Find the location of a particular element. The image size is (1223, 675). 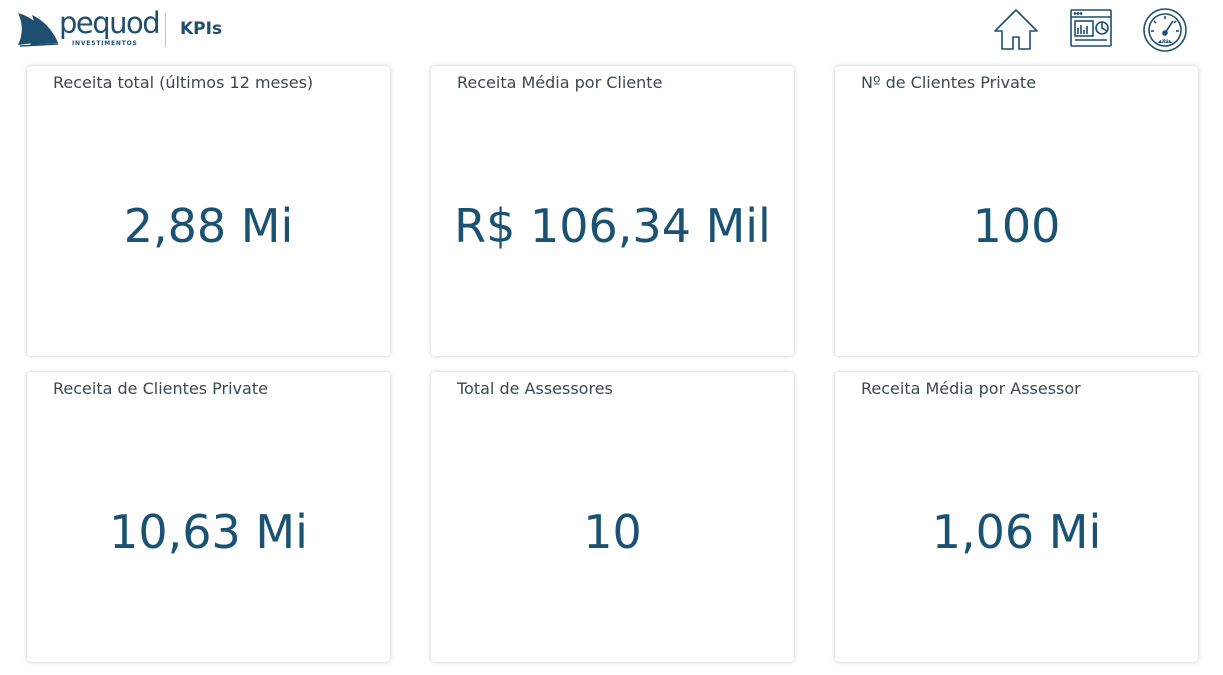

kpi-nav-button: KPI is located at coordinates (1165, 30).